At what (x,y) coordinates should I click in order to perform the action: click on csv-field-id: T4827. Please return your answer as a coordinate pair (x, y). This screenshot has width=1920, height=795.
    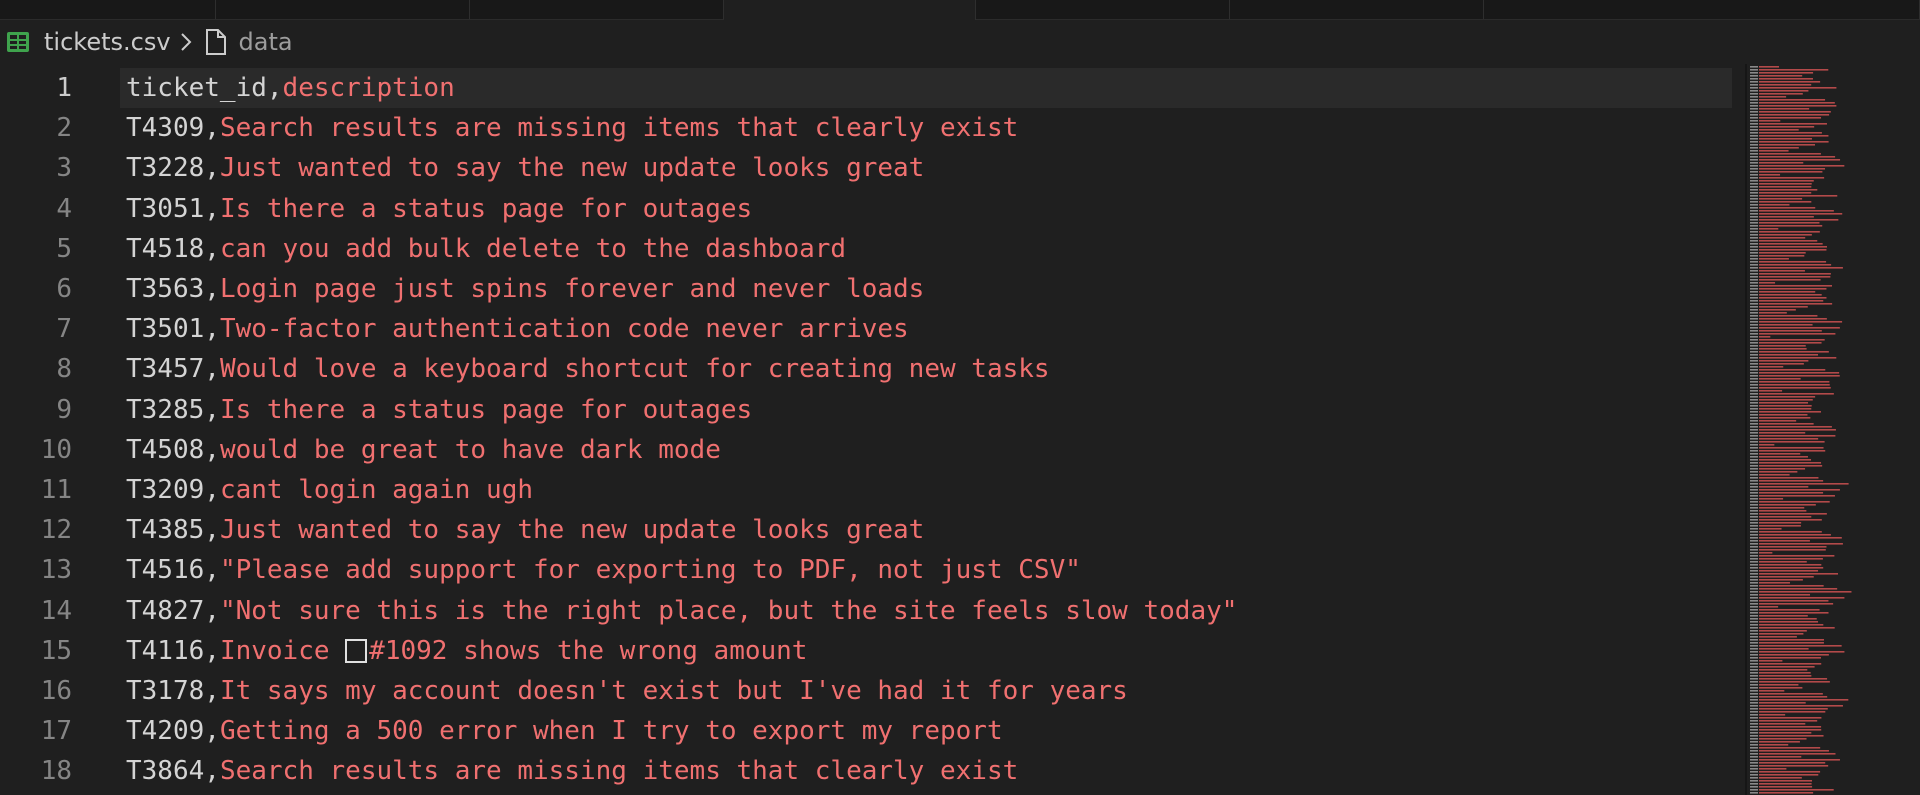
    Looking at the image, I should click on (165, 610).